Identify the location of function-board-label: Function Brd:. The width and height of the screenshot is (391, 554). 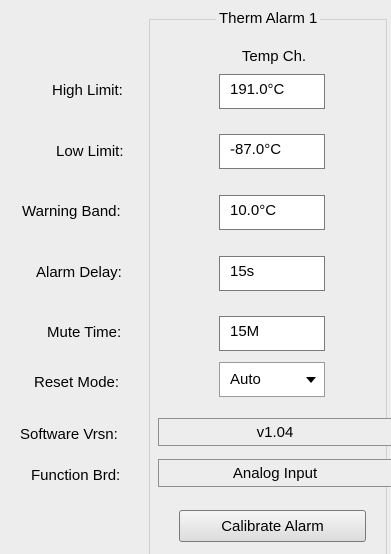
(76, 475).